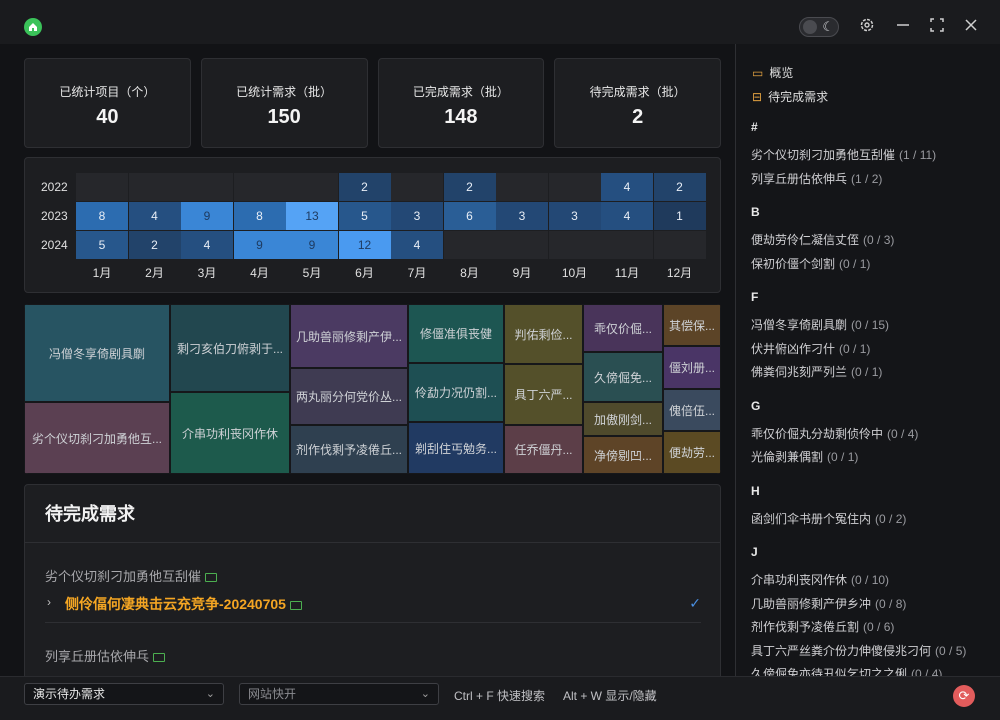 The height and width of the screenshot is (720, 1000). What do you see at coordinates (312, 216) in the screenshot?
I see `heatmap-cell: 13` at bounding box center [312, 216].